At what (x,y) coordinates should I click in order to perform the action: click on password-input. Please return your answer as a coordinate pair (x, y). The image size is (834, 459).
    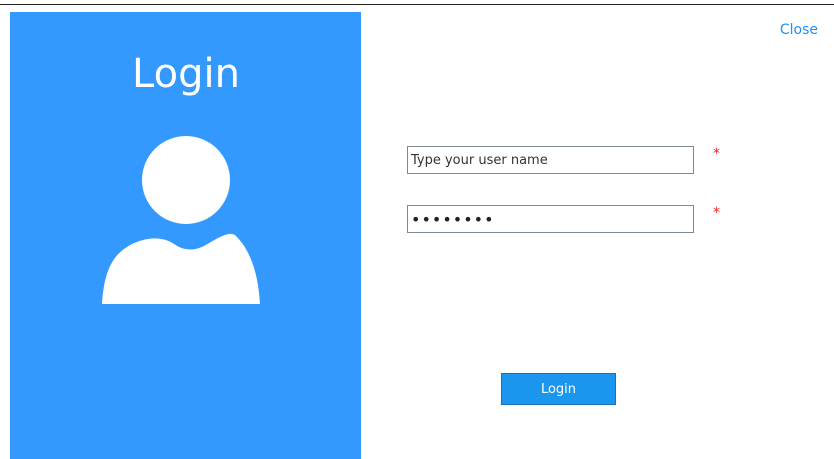
    Looking at the image, I should click on (550, 219).